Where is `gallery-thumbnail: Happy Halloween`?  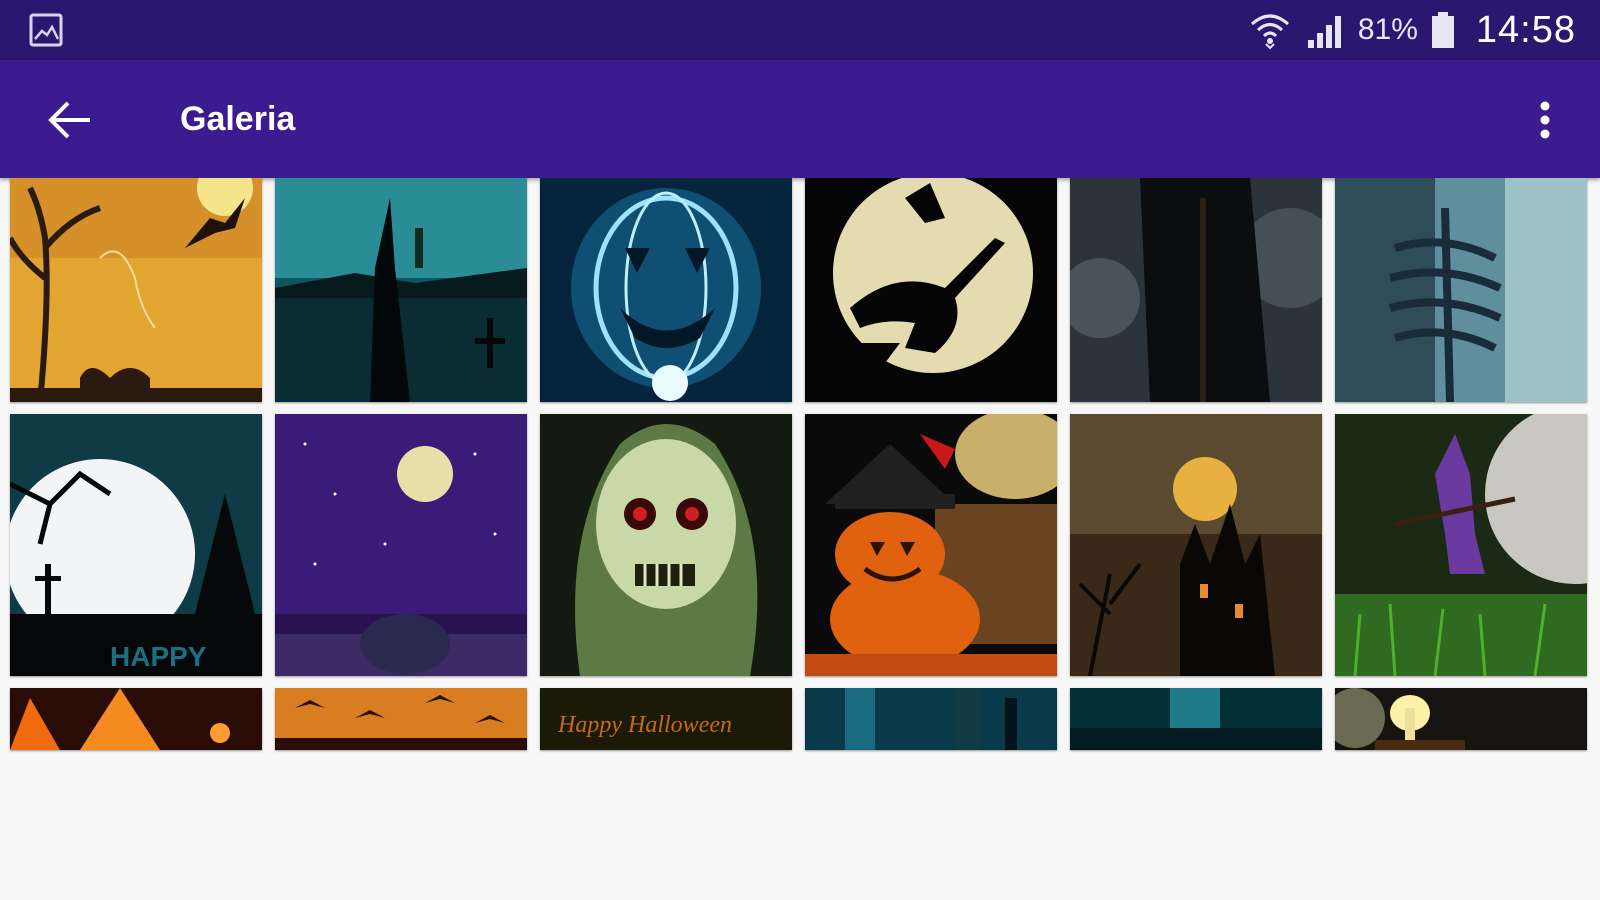 gallery-thumbnail: Happy Halloween is located at coordinates (666, 719).